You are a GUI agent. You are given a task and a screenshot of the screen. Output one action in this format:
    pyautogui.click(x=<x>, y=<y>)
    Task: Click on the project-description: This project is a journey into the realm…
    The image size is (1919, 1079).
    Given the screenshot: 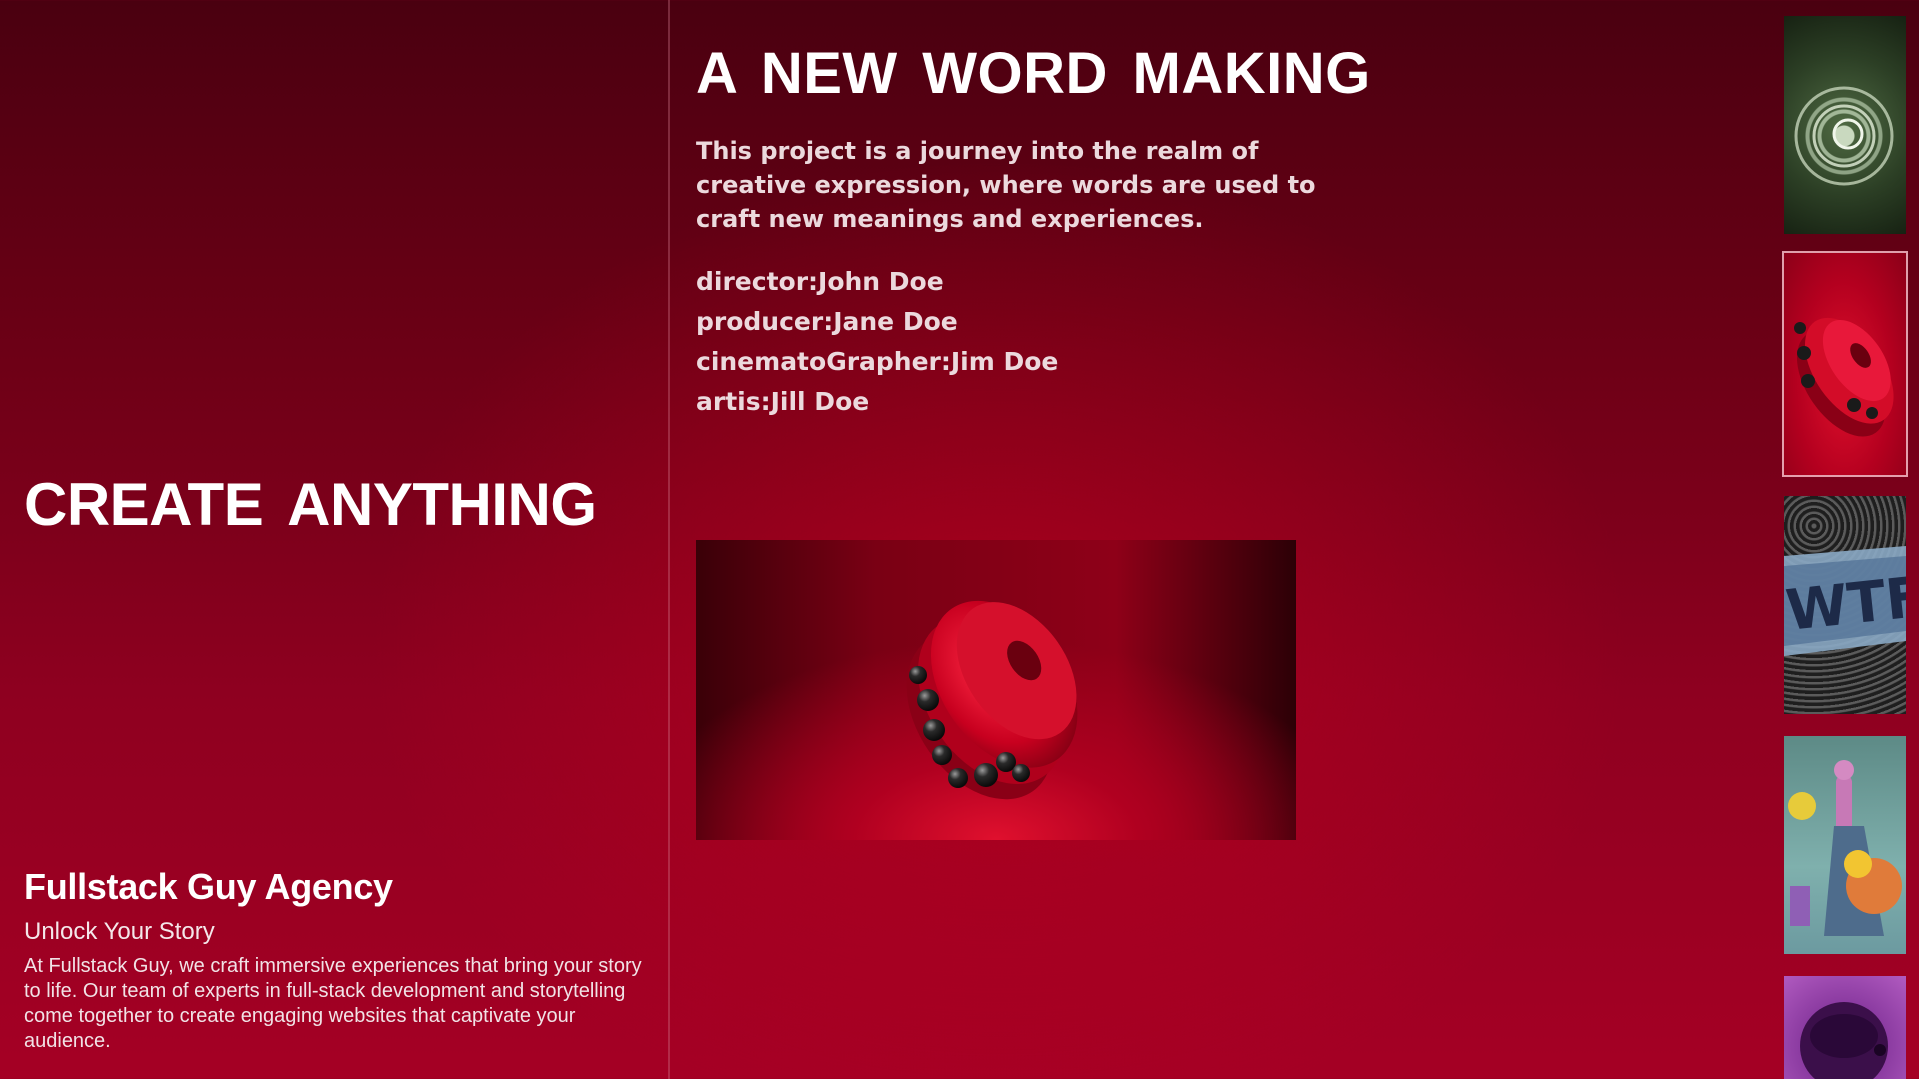 What is the action you would take?
    pyautogui.click(x=1006, y=185)
    